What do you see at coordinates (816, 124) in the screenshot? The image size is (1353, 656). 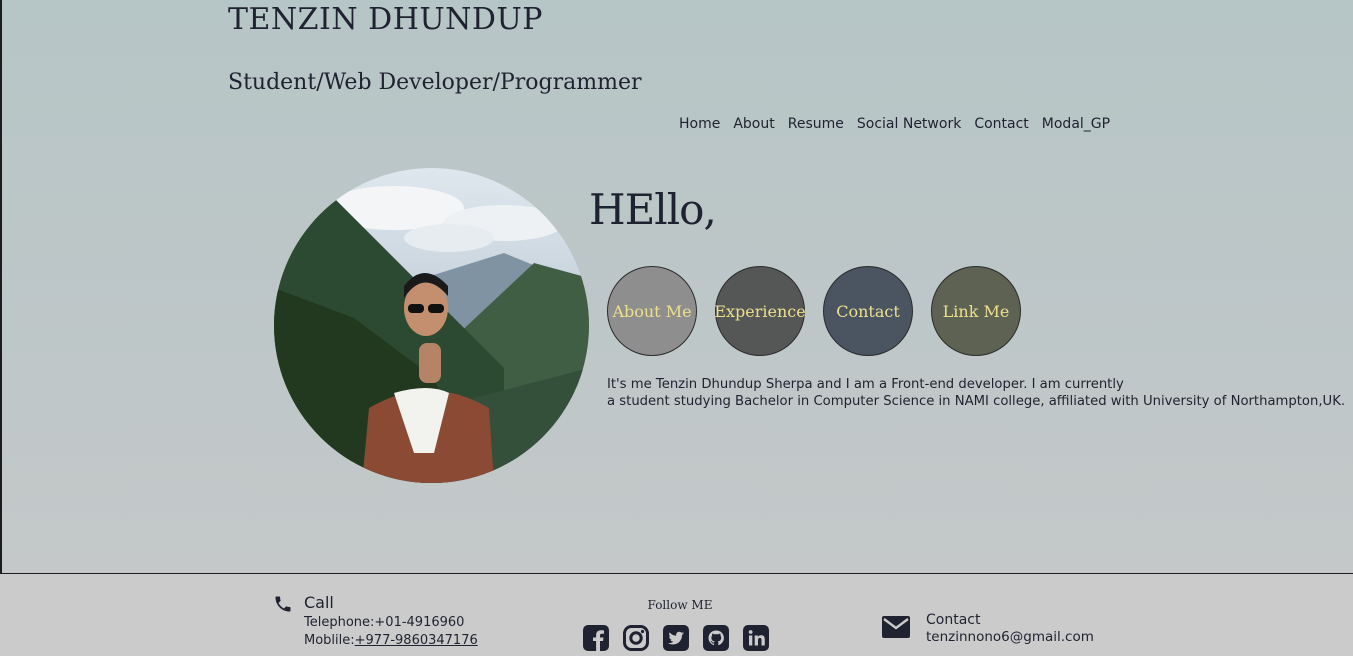 I see `nav-resume: Resume` at bounding box center [816, 124].